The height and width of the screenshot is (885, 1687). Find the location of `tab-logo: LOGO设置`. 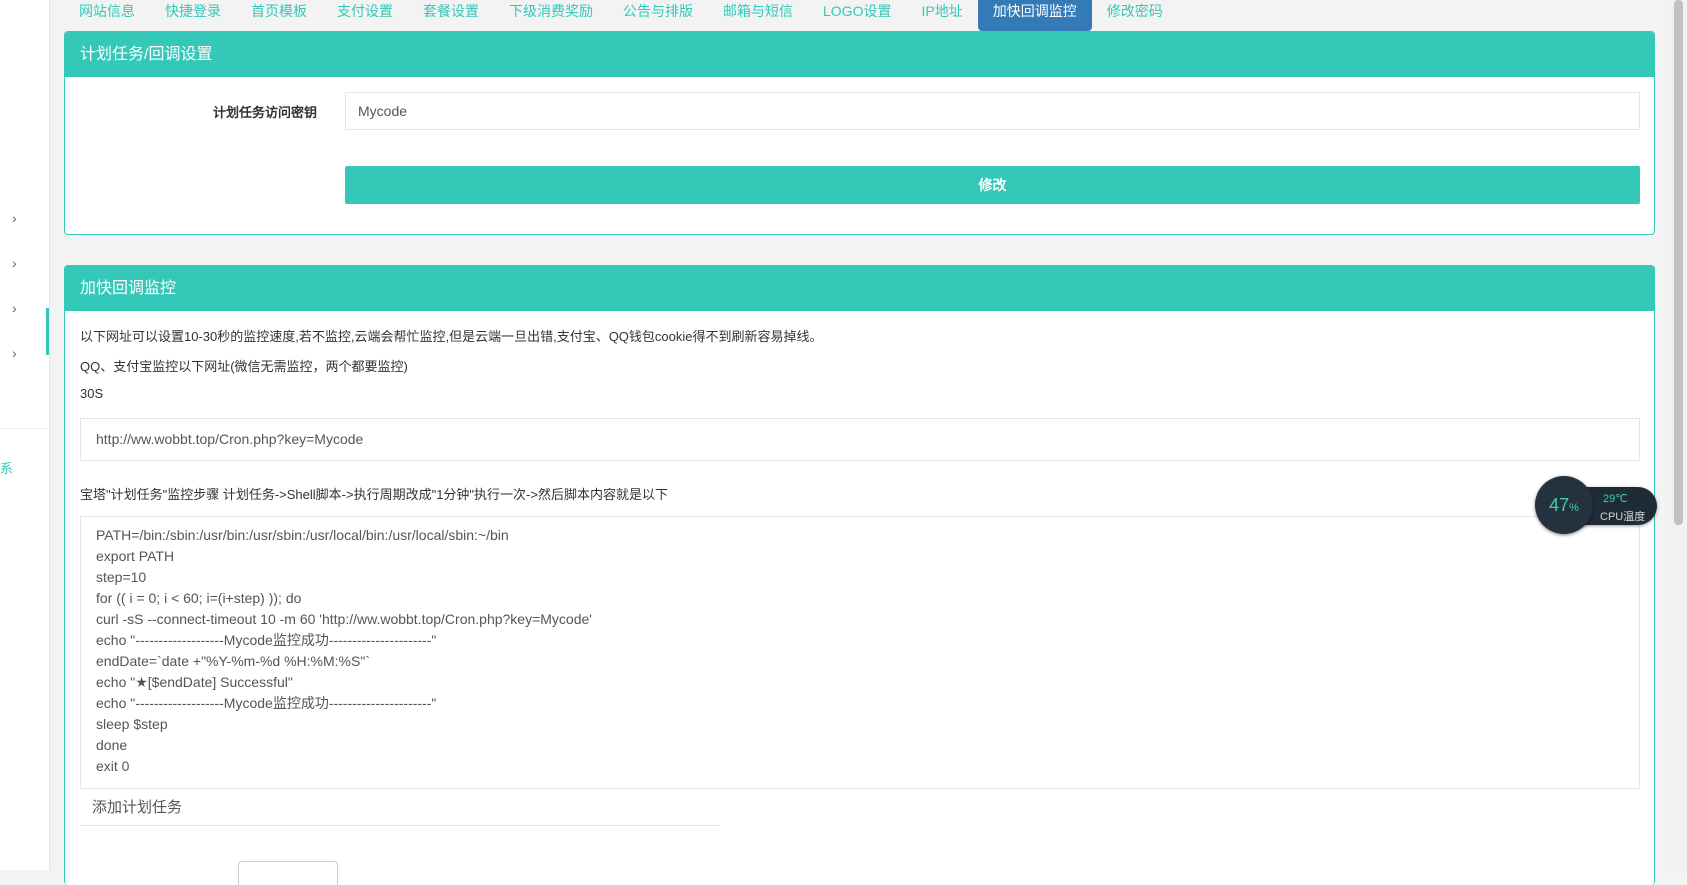

tab-logo: LOGO设置 is located at coordinates (857, 15).